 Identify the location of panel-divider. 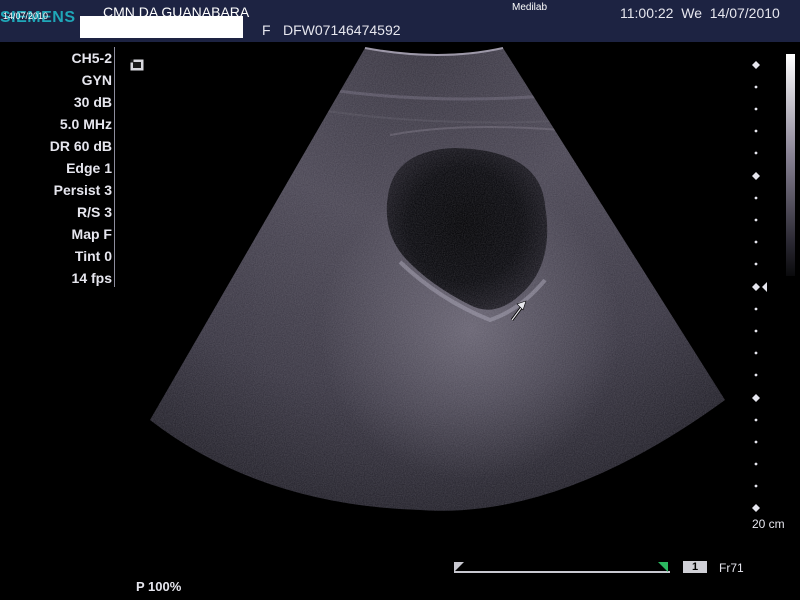
(114, 167).